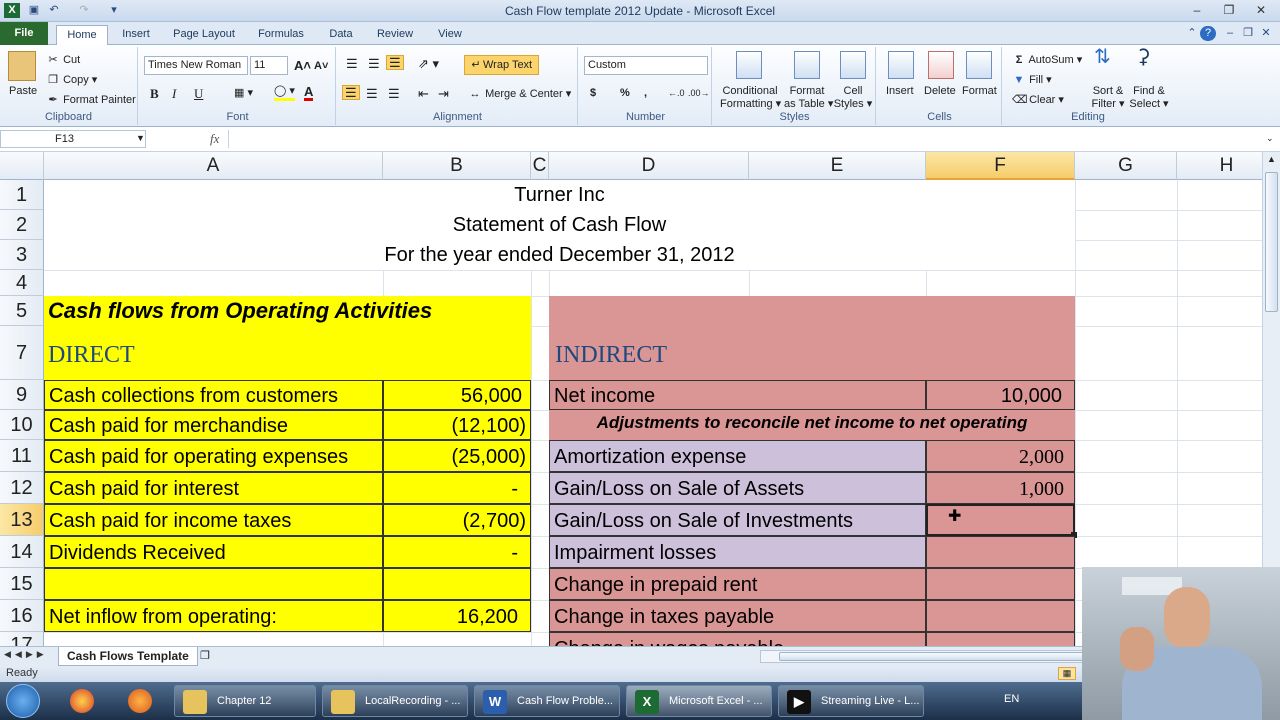  What do you see at coordinates (213, 425) in the screenshot?
I see `direct-row-label: Cash paid for merchandise` at bounding box center [213, 425].